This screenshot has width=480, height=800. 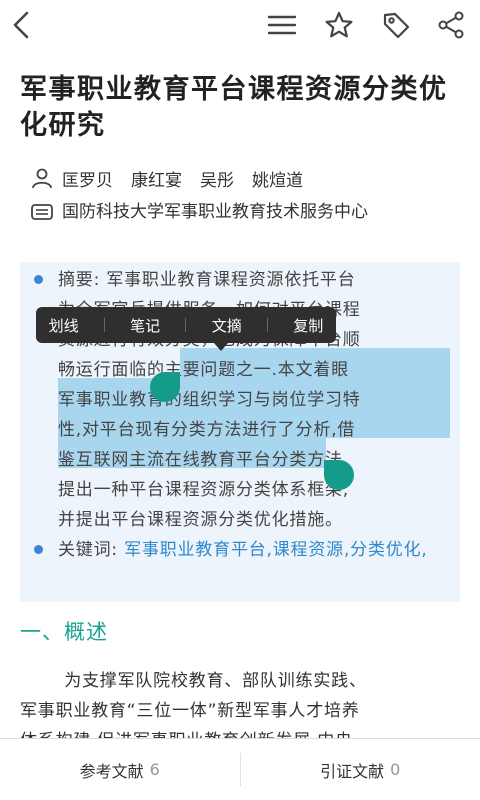 I want to click on author-name: 康红宴, so click(x=156, y=178).